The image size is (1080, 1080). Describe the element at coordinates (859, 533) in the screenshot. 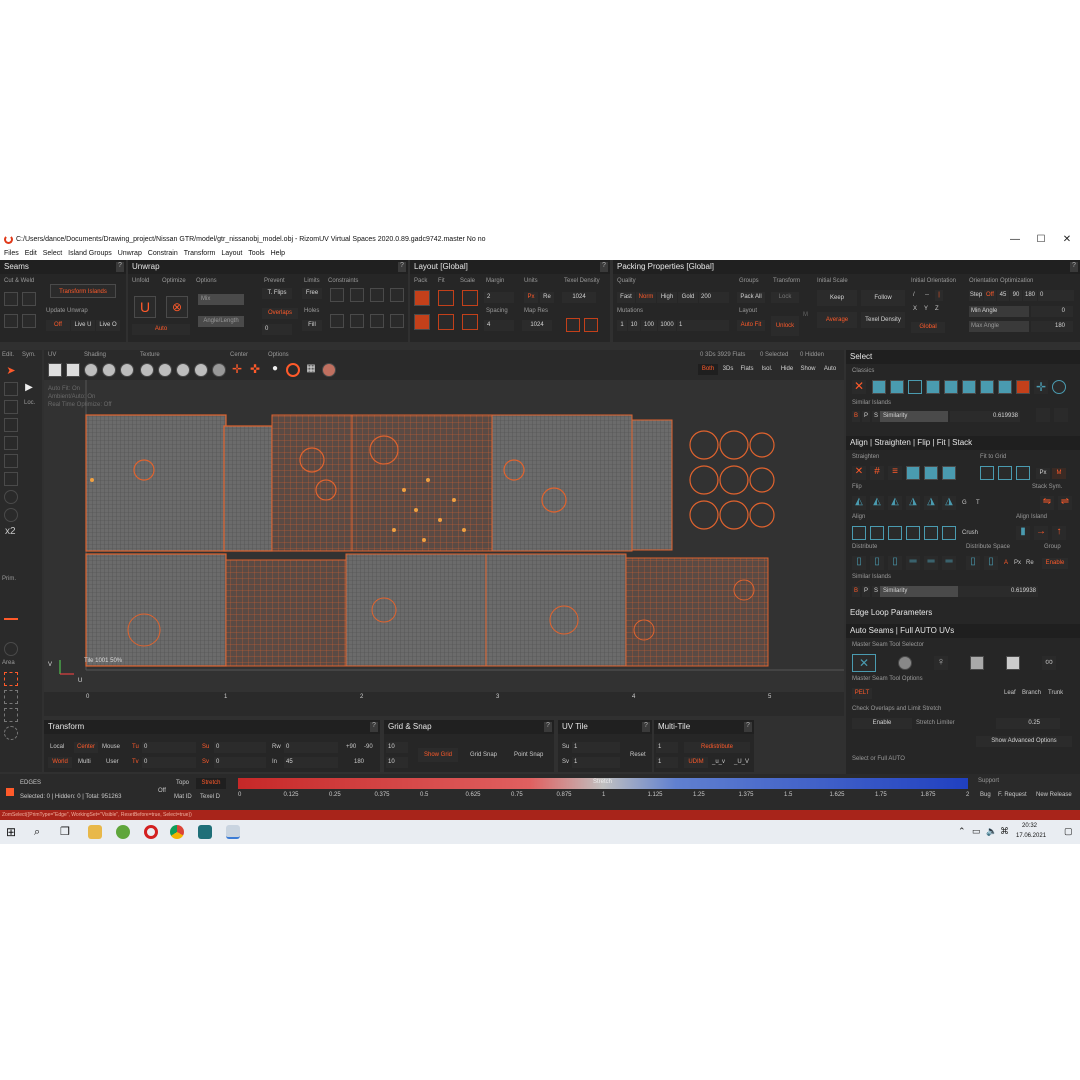

I see `align-1-icon` at that location.